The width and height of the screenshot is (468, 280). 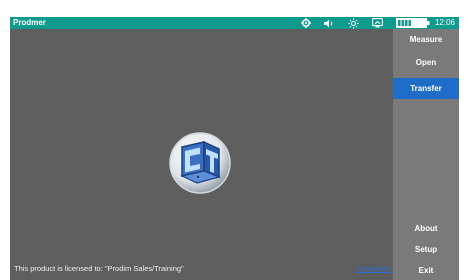 I want to click on volume-icon, so click(x=329, y=23).